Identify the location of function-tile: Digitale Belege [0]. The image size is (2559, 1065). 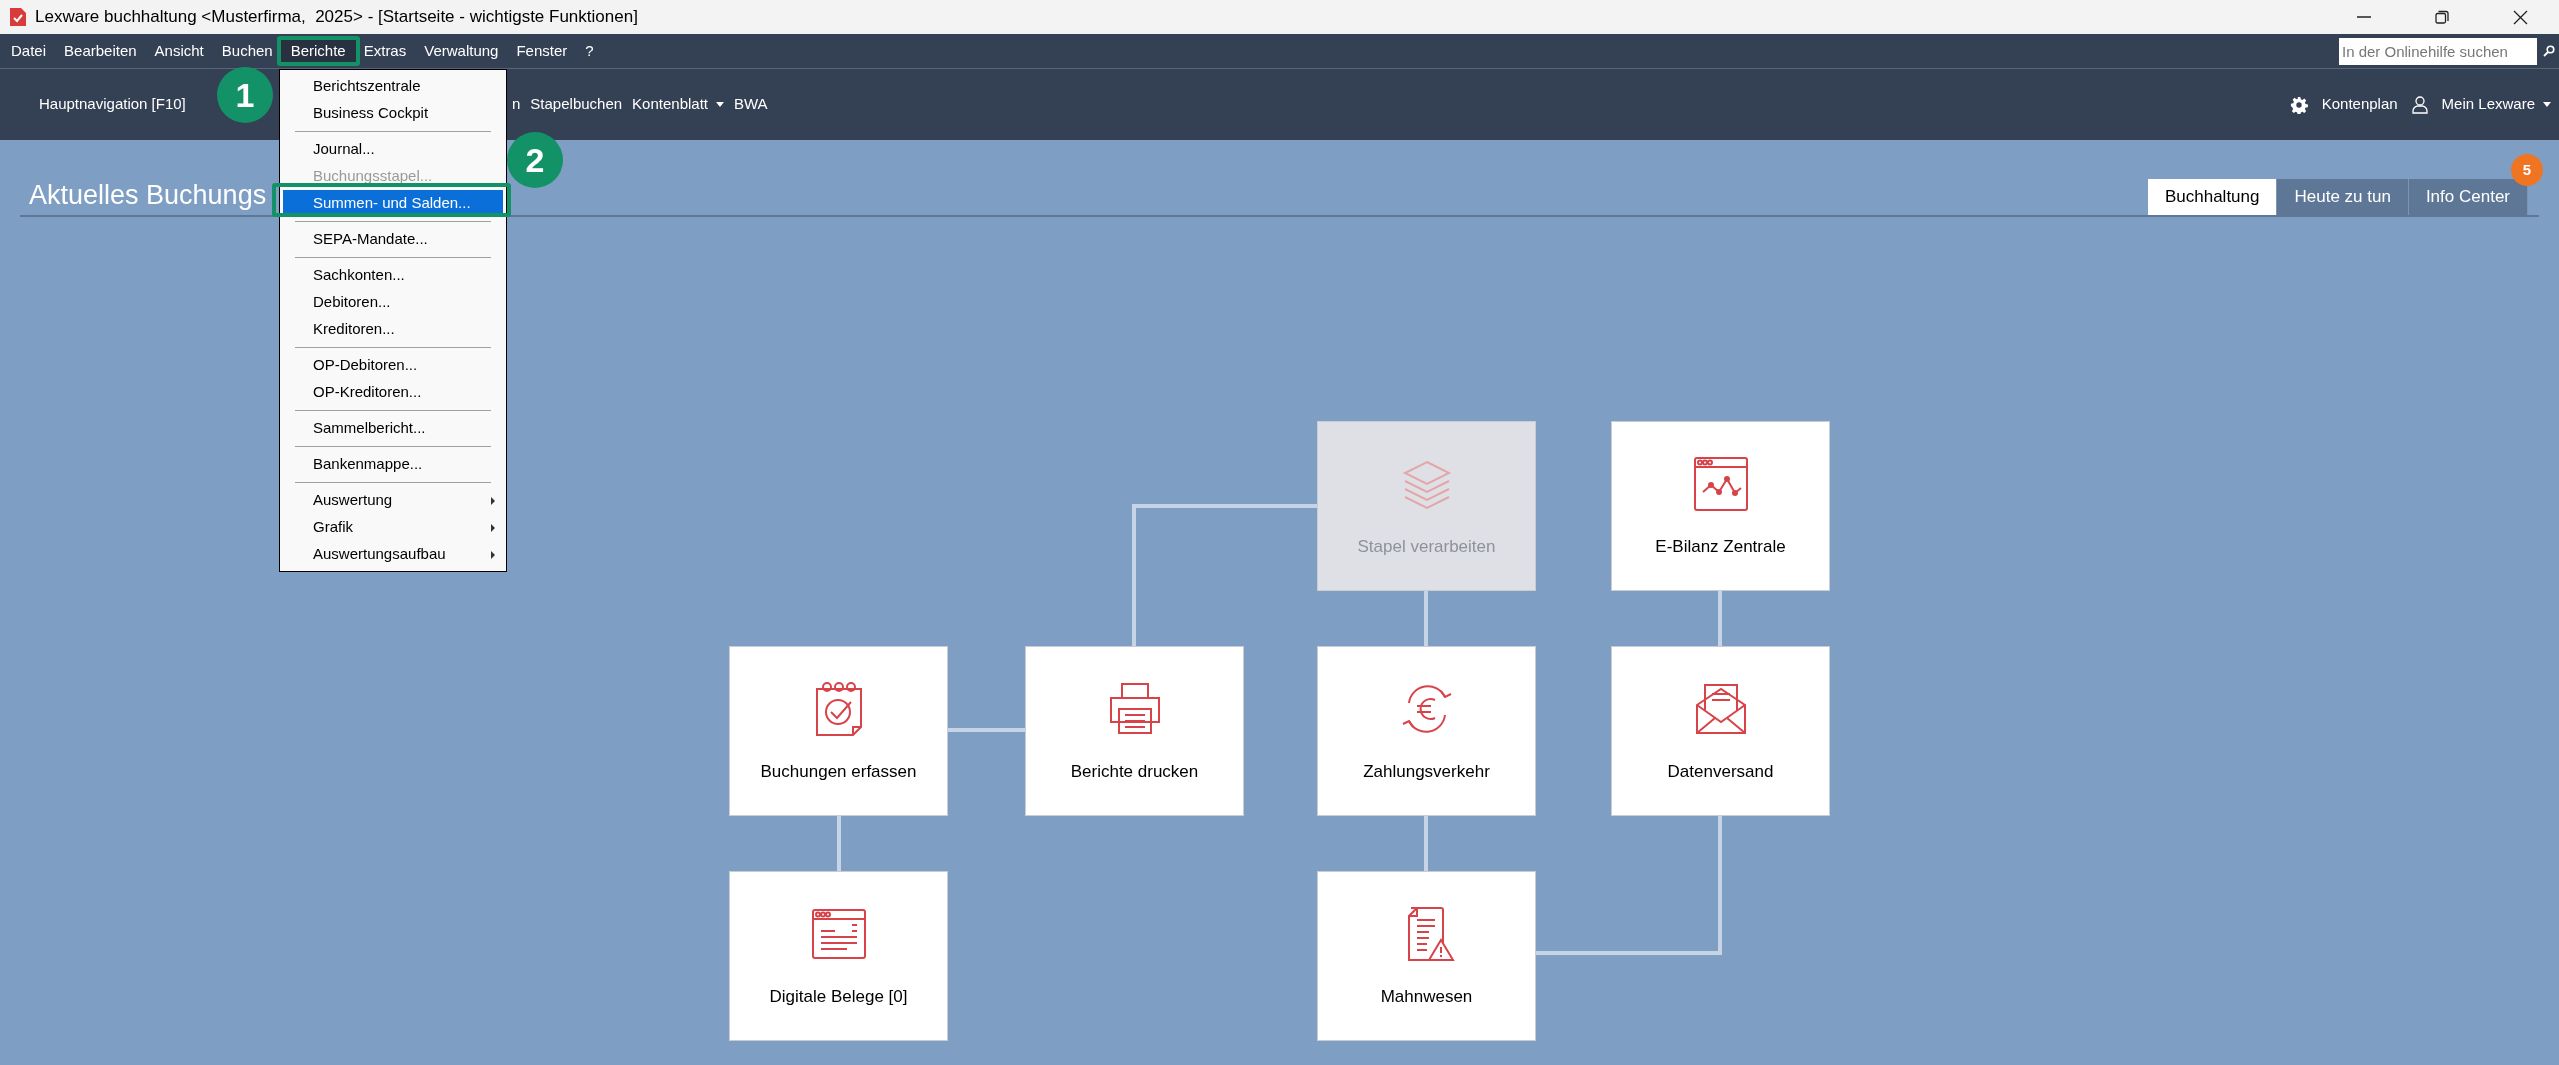
(838, 956).